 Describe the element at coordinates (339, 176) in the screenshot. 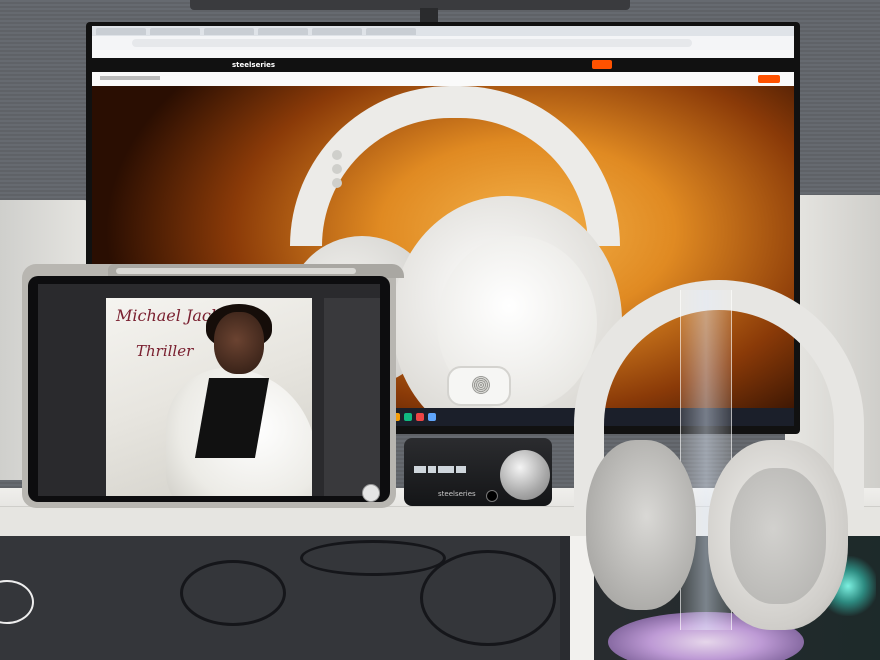

I see `screen-headphone-buttons` at that location.